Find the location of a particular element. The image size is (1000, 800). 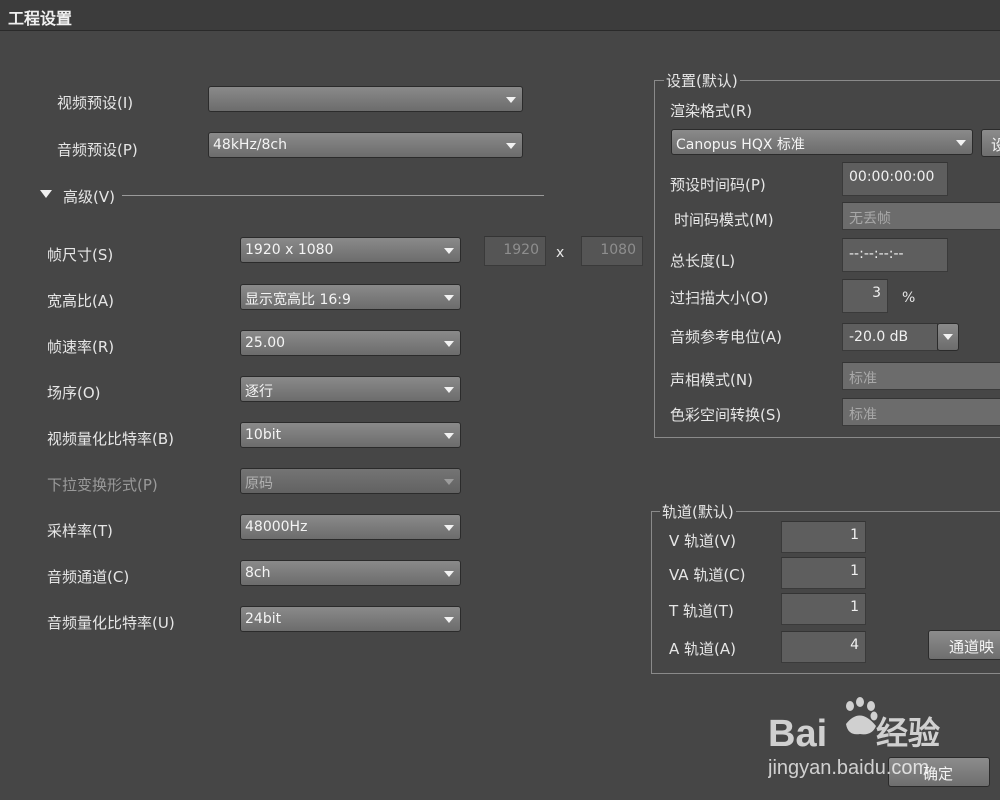

pulldown-dropdown: 原码 is located at coordinates (350, 481).